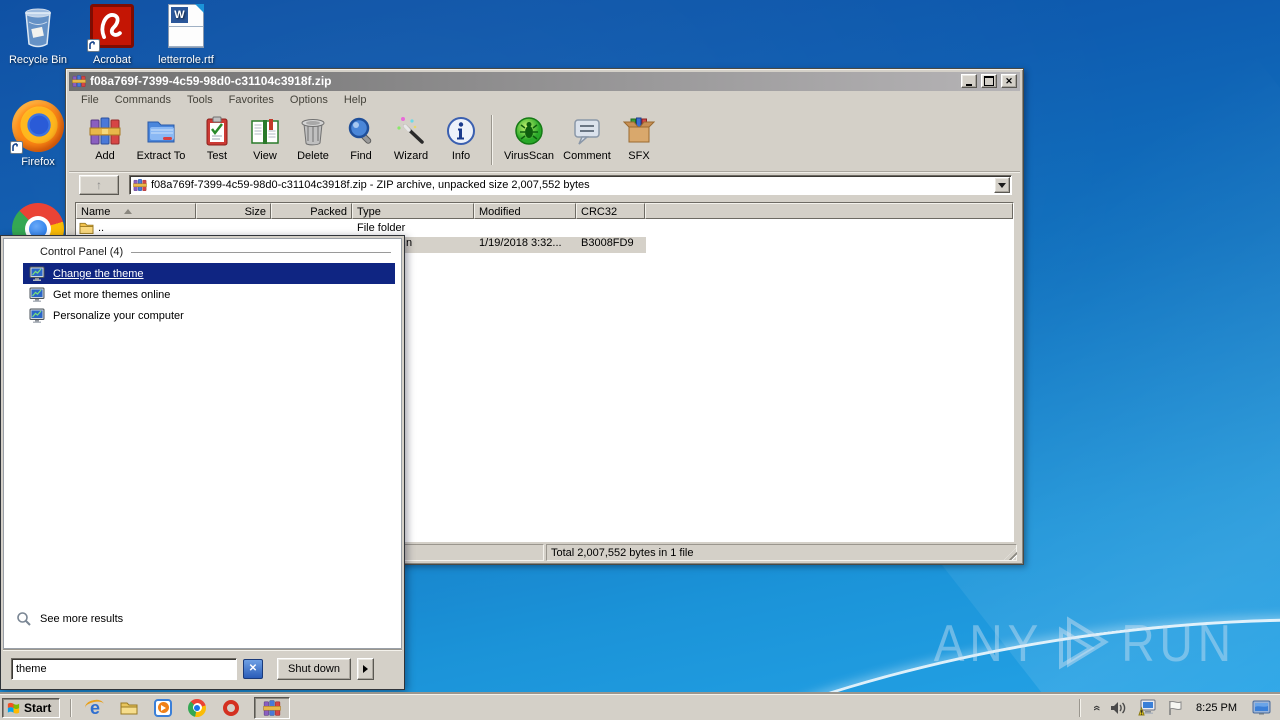 The width and height of the screenshot is (1280, 720). I want to click on see-more-results: See more results, so click(205, 619).